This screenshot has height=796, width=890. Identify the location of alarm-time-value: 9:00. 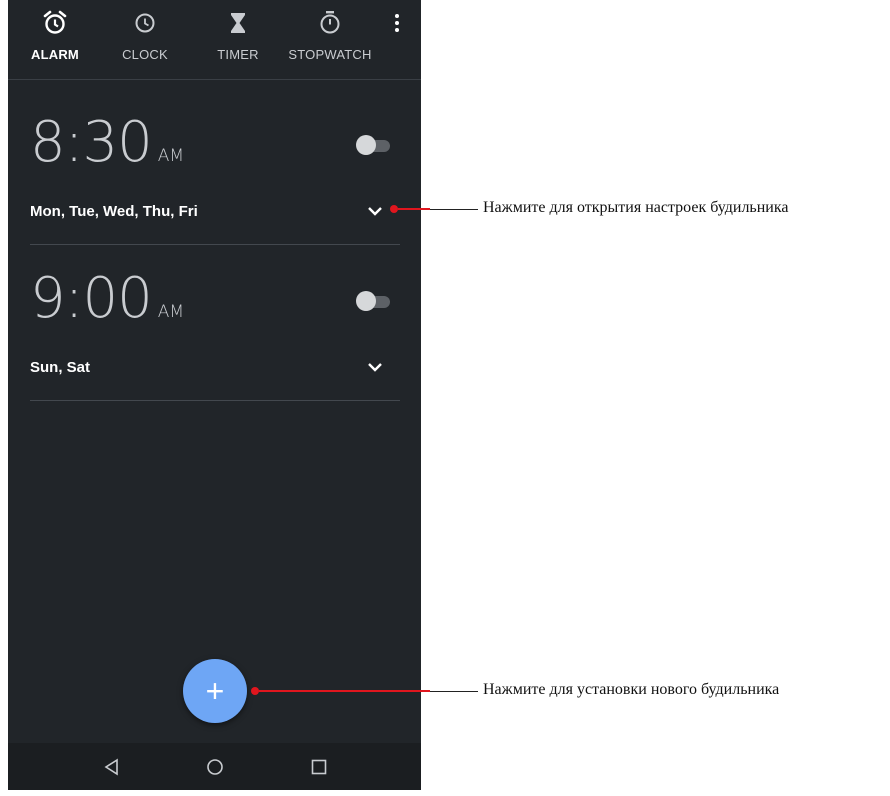
(91, 298).